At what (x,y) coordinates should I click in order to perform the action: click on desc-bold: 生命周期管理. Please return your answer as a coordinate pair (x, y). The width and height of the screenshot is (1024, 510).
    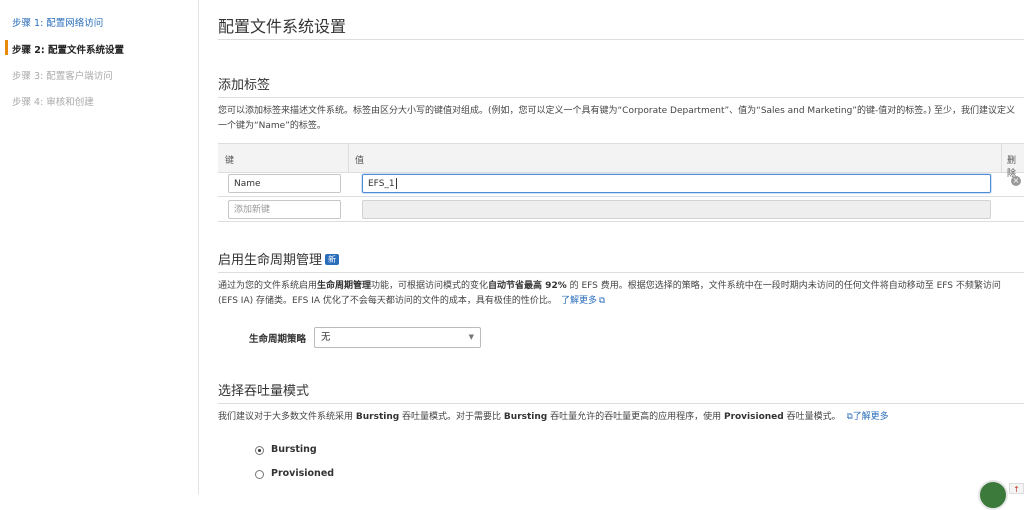
    Looking at the image, I should click on (344, 286).